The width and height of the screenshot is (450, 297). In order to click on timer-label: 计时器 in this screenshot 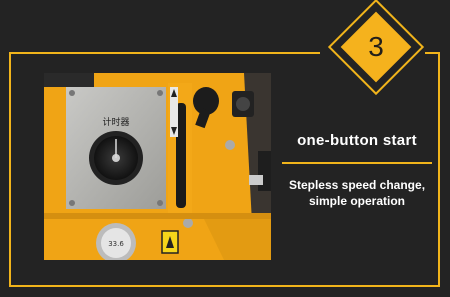, I will do `click(115, 122)`.